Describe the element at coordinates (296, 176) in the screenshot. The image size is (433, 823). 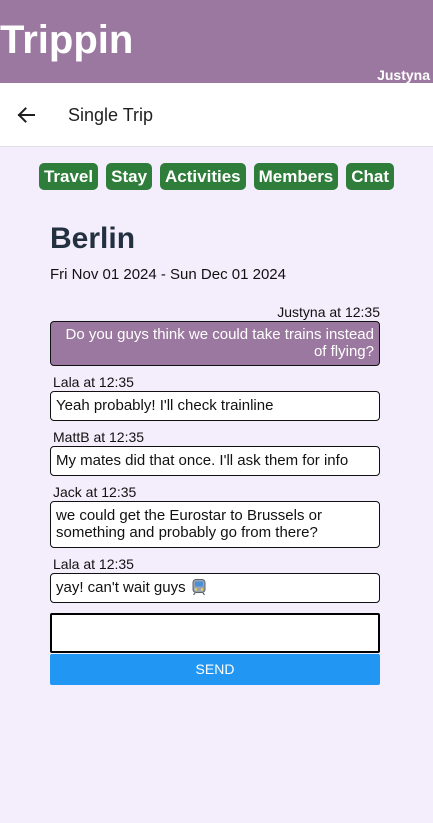
I see `tab-members: Members` at that location.